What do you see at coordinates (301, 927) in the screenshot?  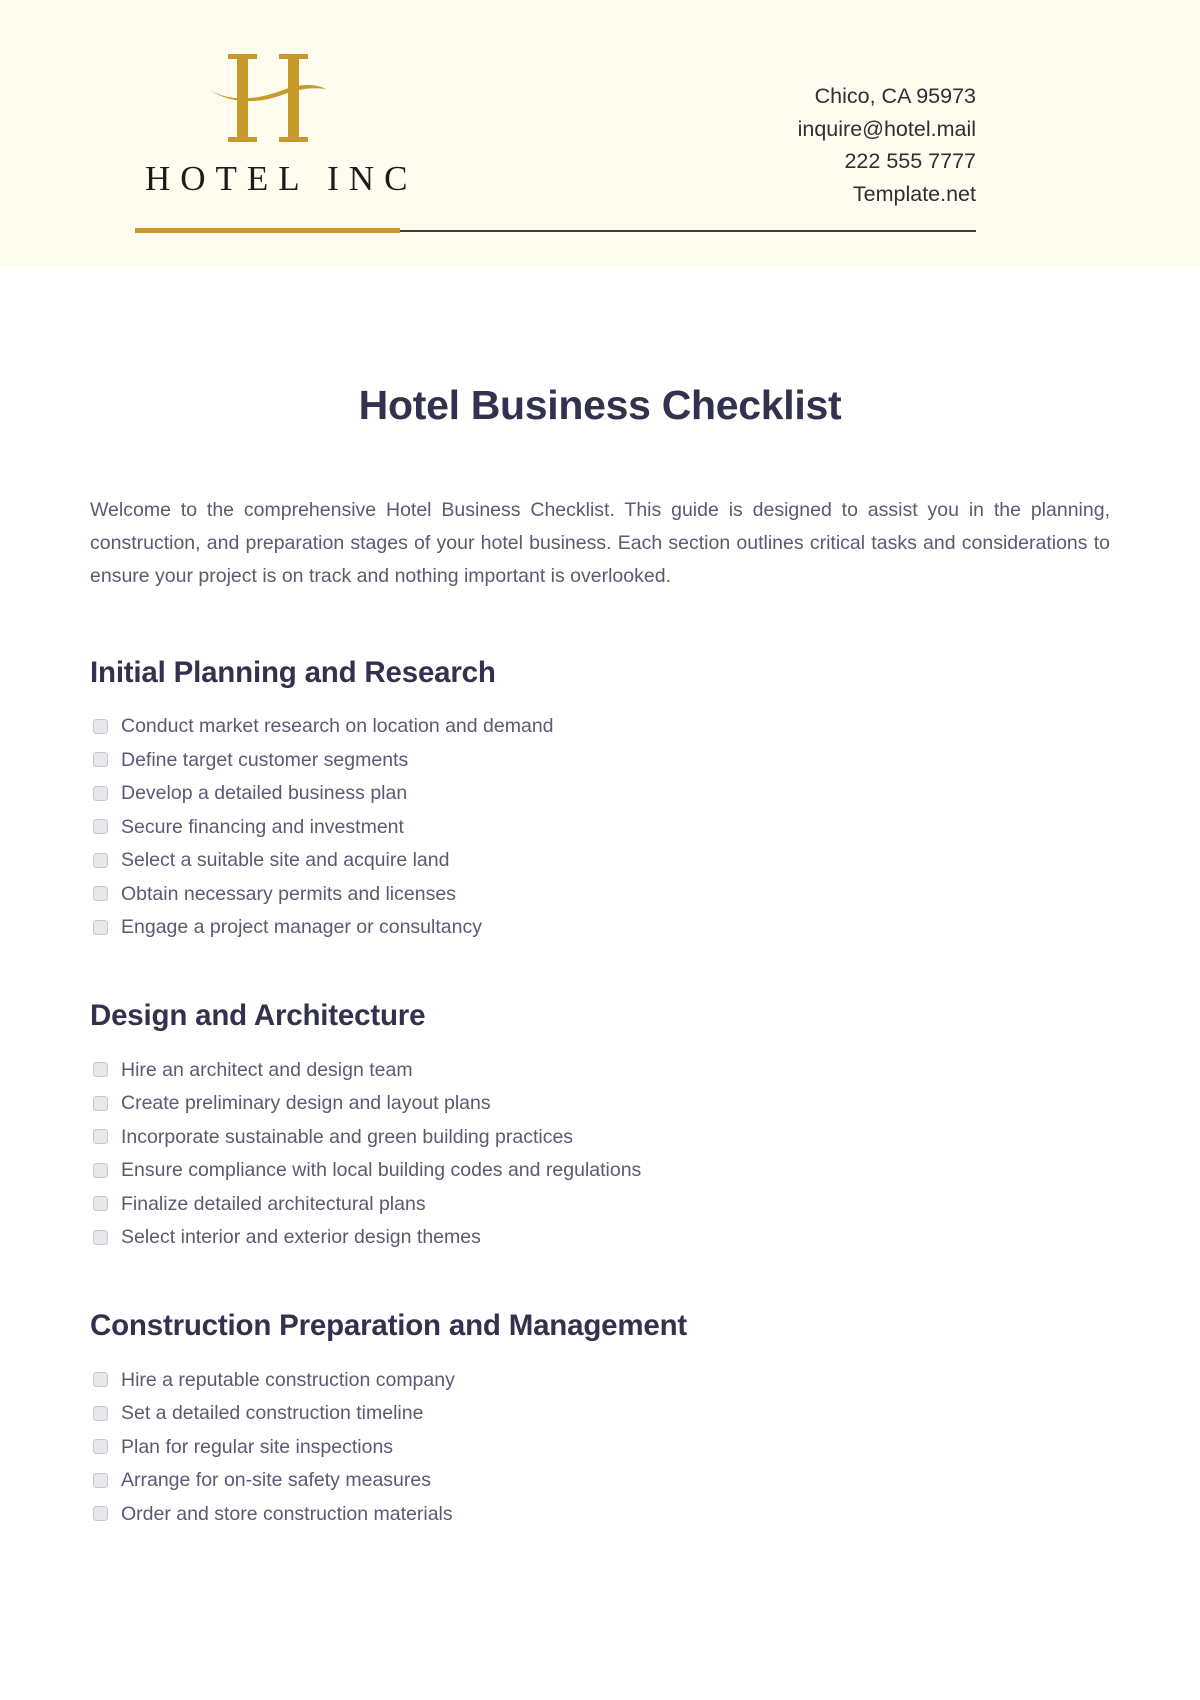 I see `checklist-item-label: Engage a project manager or consultancy` at bounding box center [301, 927].